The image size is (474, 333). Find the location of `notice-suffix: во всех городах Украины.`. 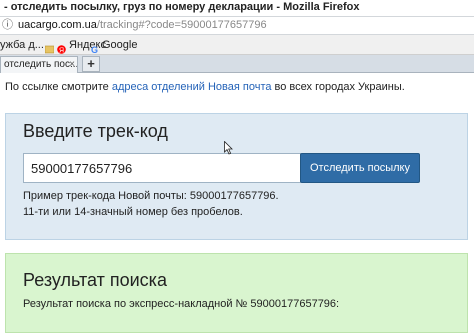

notice-suffix: во всех городах Украины. is located at coordinates (338, 87).